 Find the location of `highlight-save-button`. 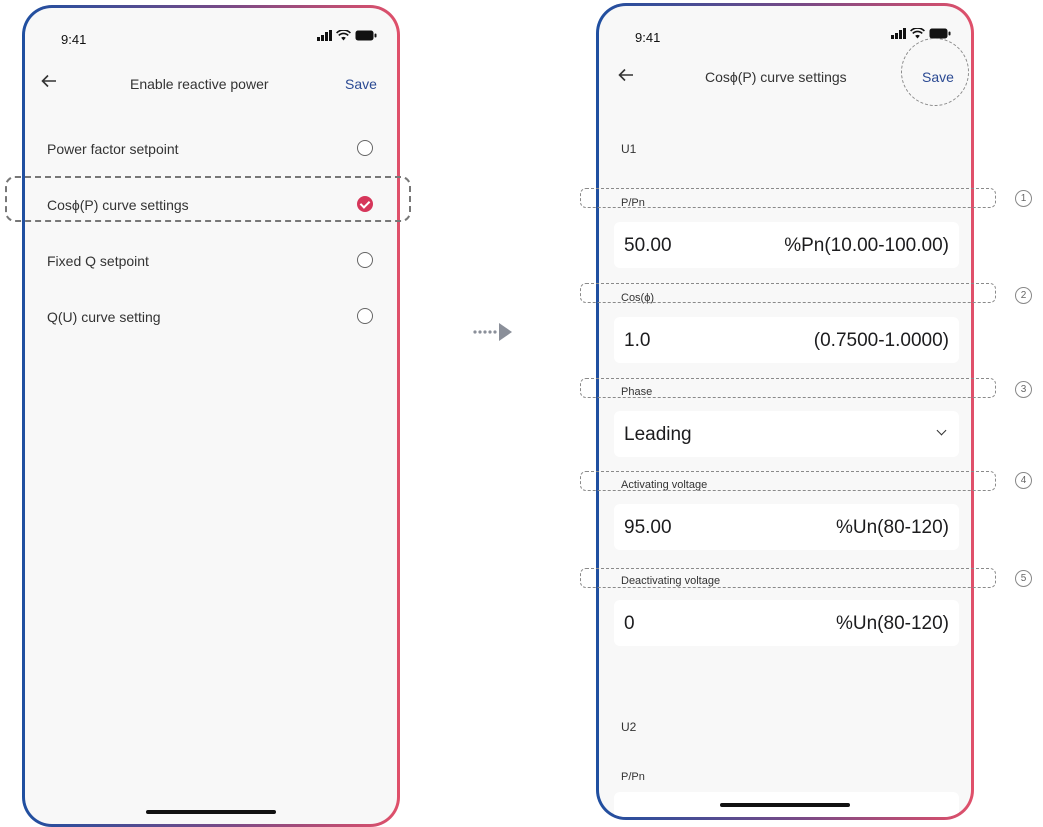

highlight-save-button is located at coordinates (935, 72).